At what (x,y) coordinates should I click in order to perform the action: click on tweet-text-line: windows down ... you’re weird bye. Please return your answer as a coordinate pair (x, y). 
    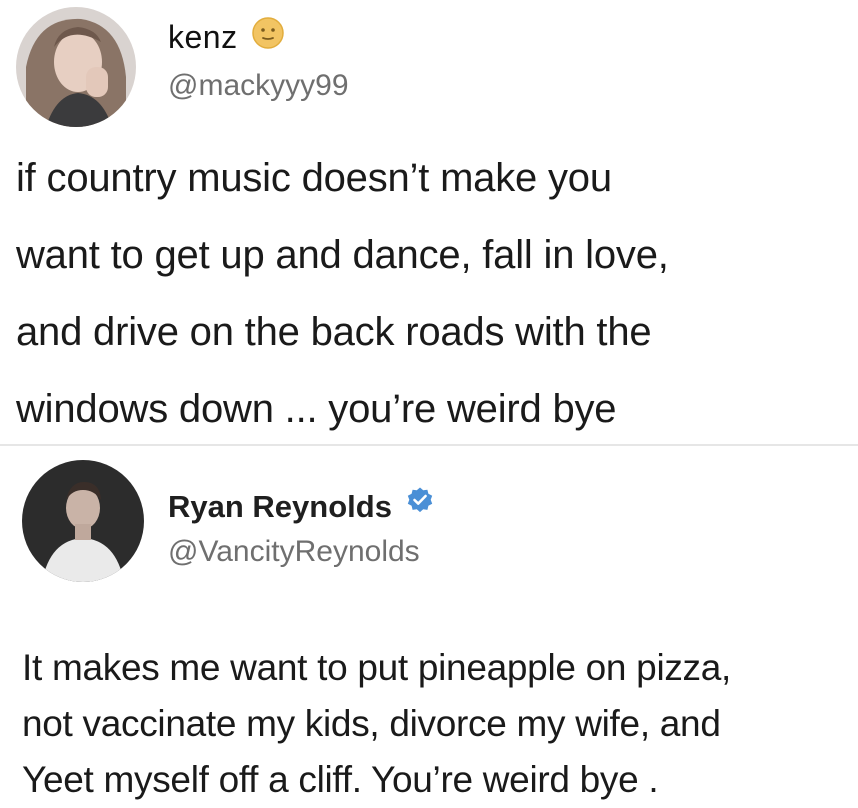
    Looking at the image, I should click on (316, 409).